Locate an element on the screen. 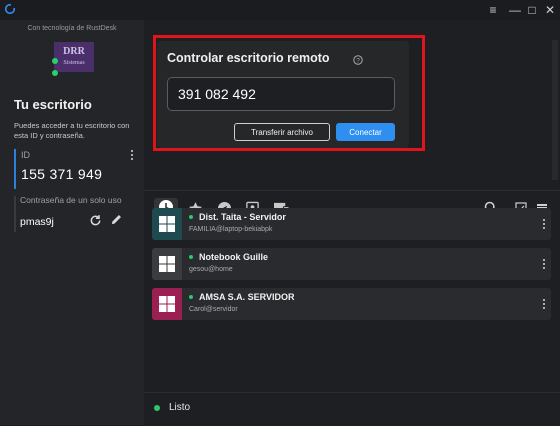 Image resolution: width=560 pixels, height=426 pixels. peer-user: Carol@servidor is located at coordinates (213, 309).